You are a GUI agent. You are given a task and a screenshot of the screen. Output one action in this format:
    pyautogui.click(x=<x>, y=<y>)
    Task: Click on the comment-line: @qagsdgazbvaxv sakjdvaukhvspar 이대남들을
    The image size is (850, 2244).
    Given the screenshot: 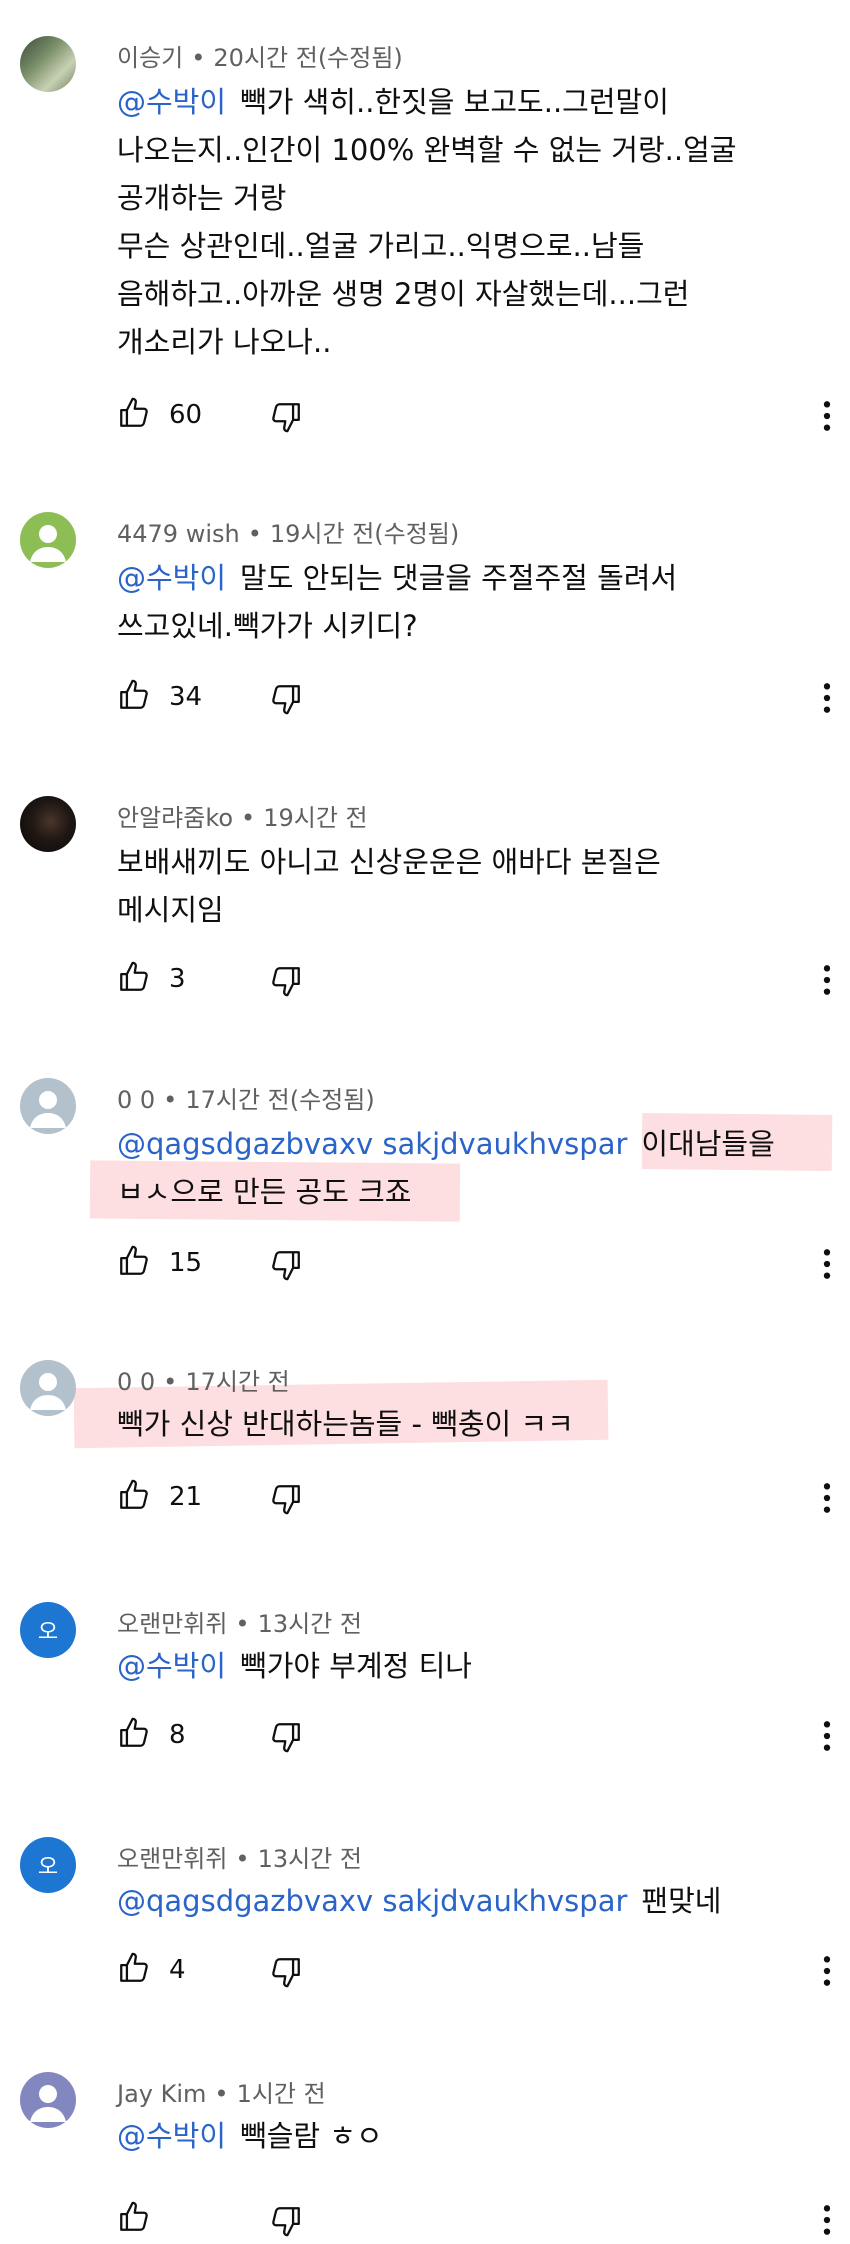 What is the action you would take?
    pyautogui.click(x=467, y=1144)
    